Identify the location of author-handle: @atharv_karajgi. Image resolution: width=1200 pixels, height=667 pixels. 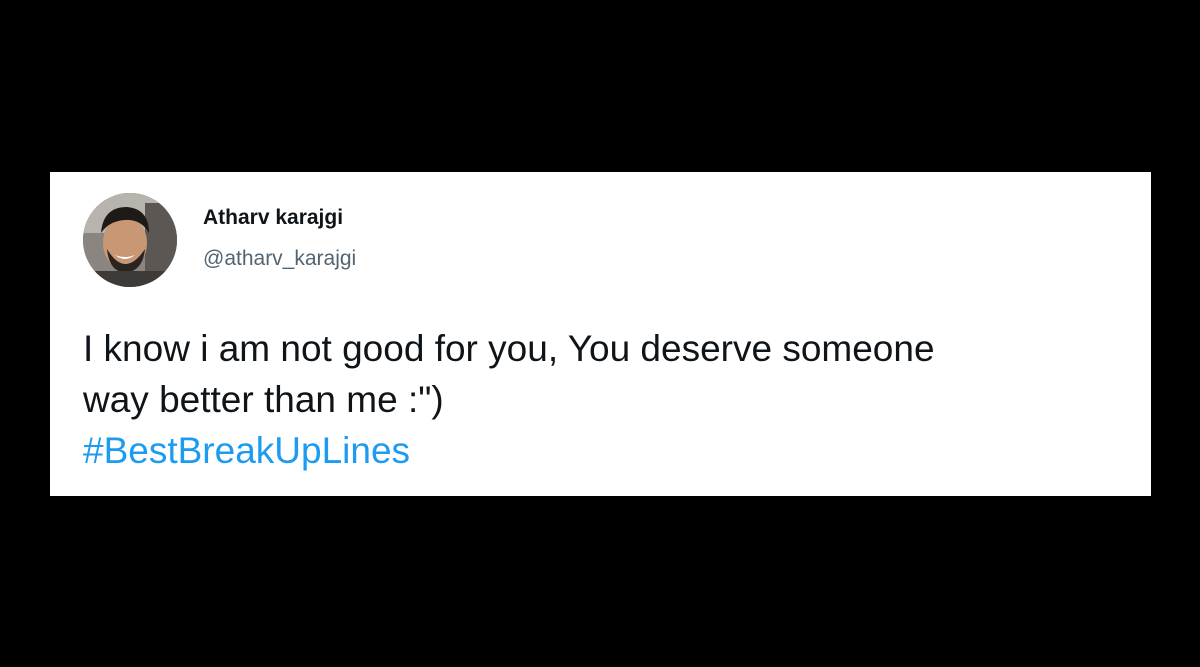
(279, 259).